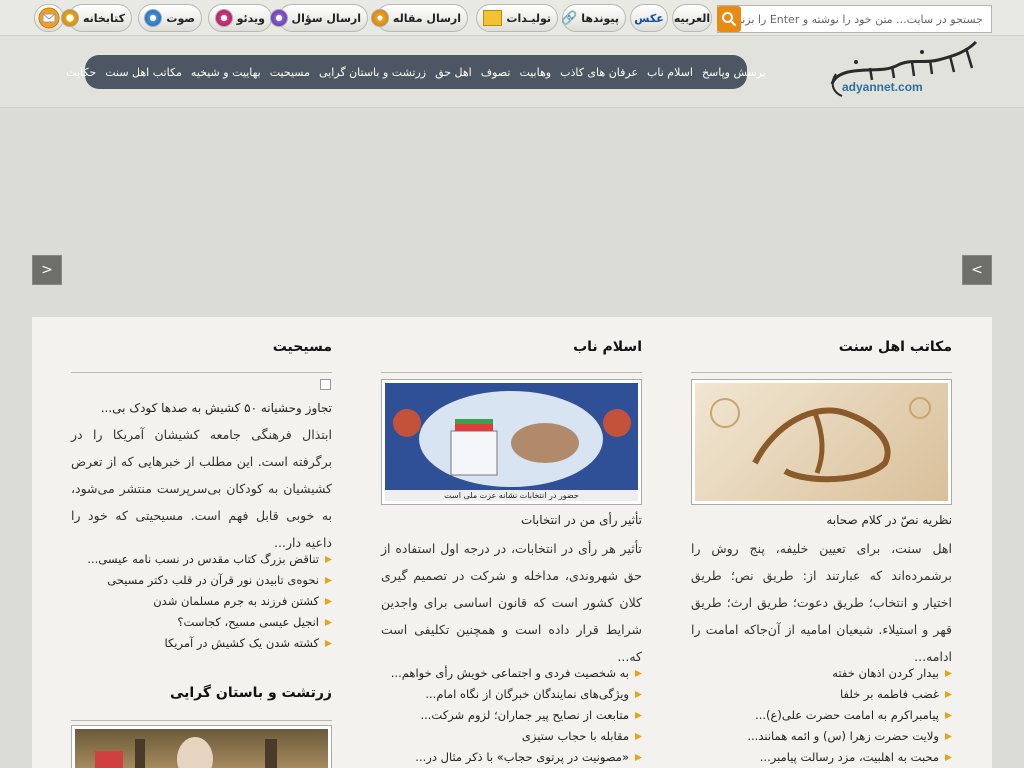  What do you see at coordinates (69, 18) in the screenshot?
I see `book-icon` at bounding box center [69, 18].